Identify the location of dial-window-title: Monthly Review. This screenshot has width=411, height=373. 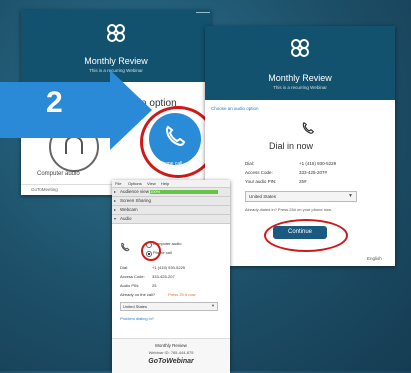
(300, 78).